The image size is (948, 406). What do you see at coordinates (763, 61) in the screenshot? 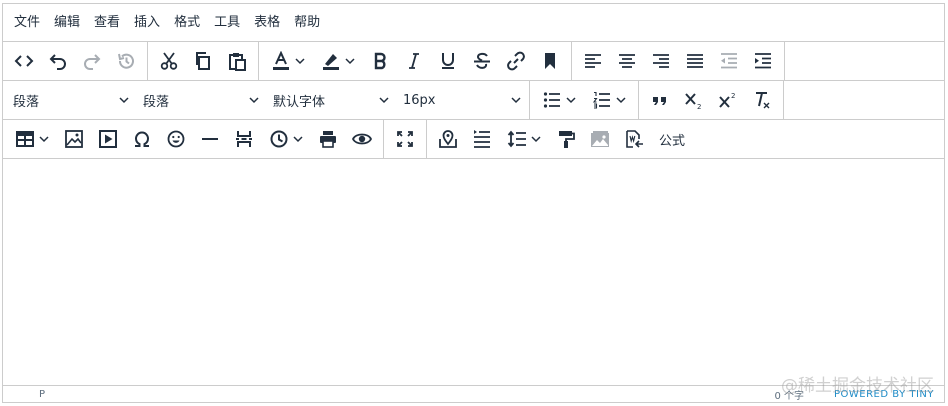
I see `indent-button` at bounding box center [763, 61].